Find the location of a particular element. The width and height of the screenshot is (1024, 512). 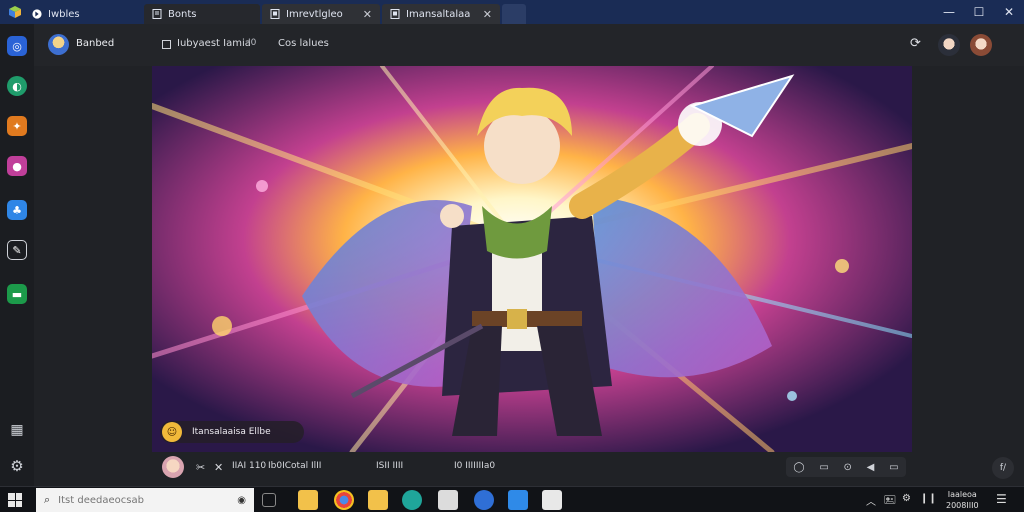

start-windows-icon is located at coordinates (15, 500).